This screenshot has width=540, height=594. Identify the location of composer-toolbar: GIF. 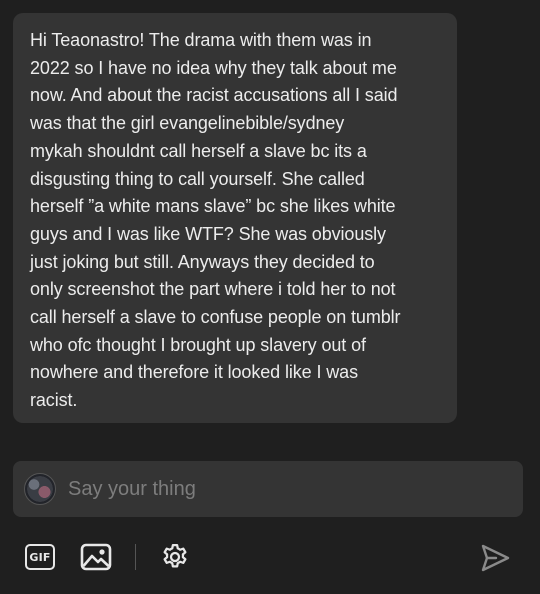
(270, 557).